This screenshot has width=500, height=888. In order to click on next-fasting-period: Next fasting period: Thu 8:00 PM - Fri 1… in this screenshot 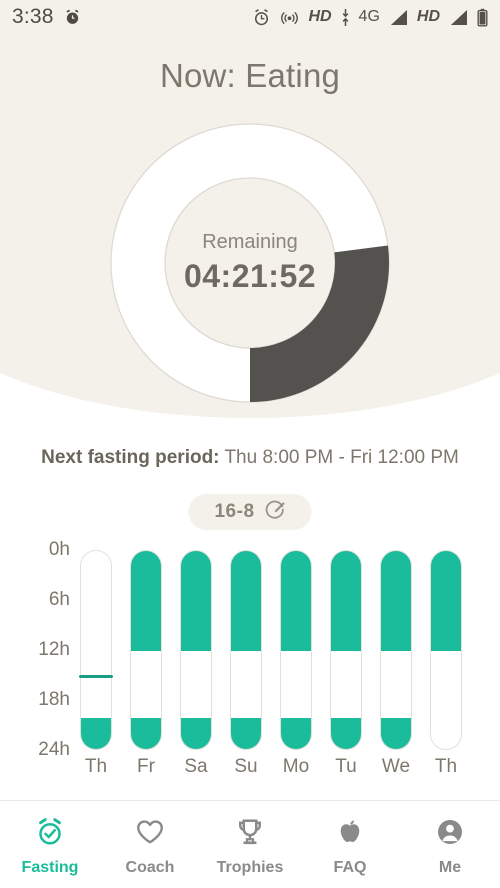, I will do `click(250, 458)`.